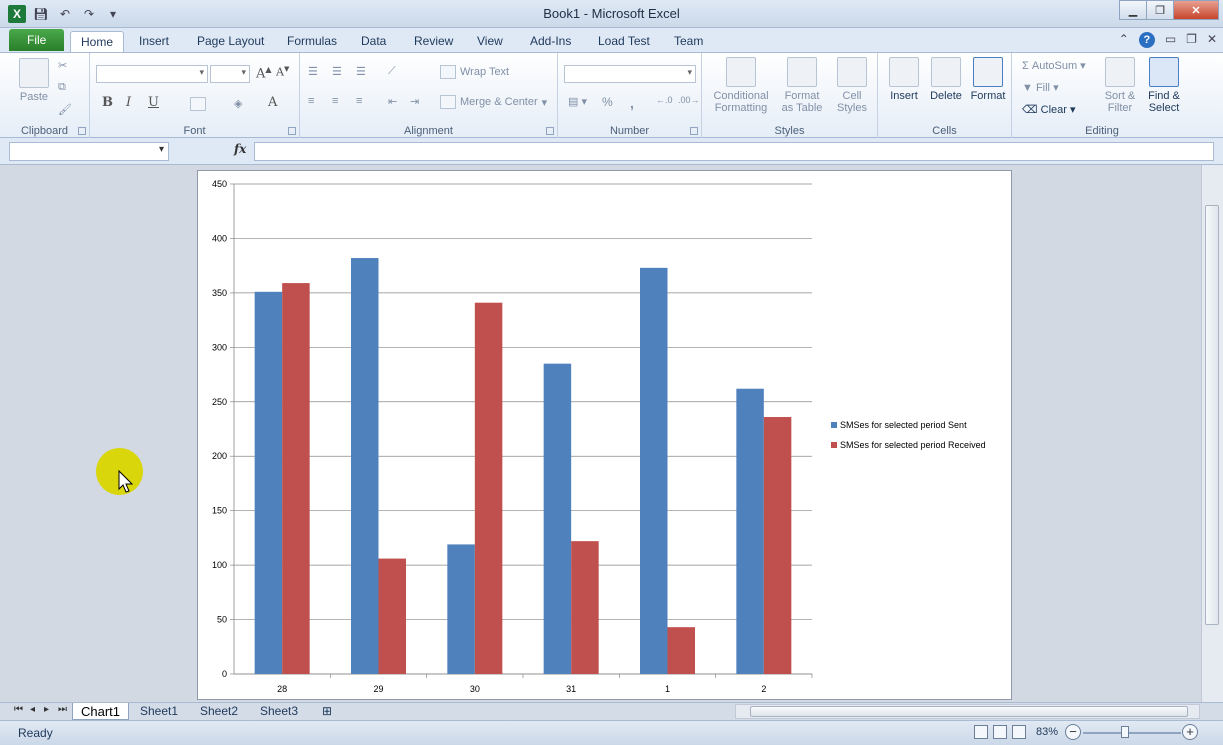  I want to click on comma-button: ,, so click(632, 103).